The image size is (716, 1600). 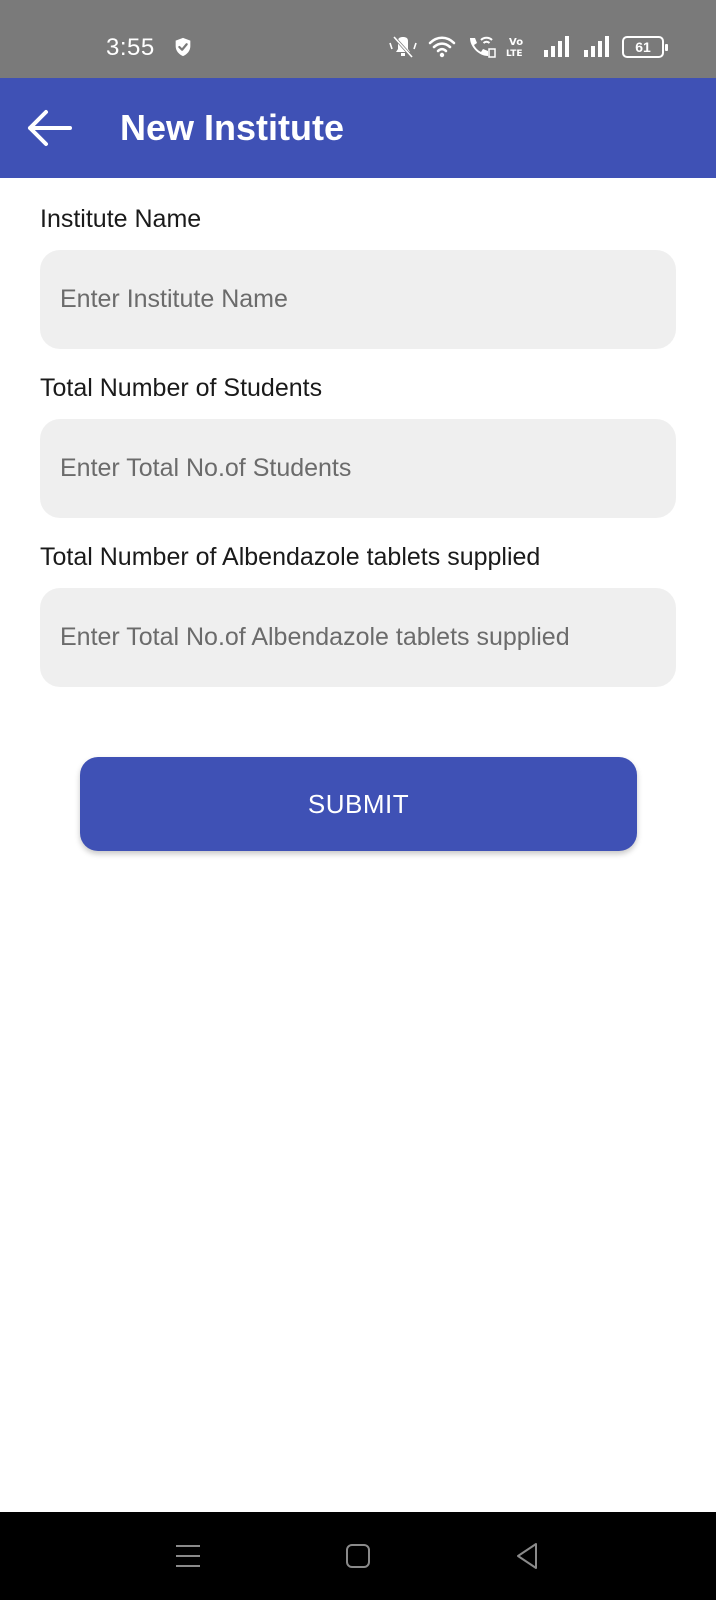 I want to click on status-time: 3:55, so click(x=130, y=47).